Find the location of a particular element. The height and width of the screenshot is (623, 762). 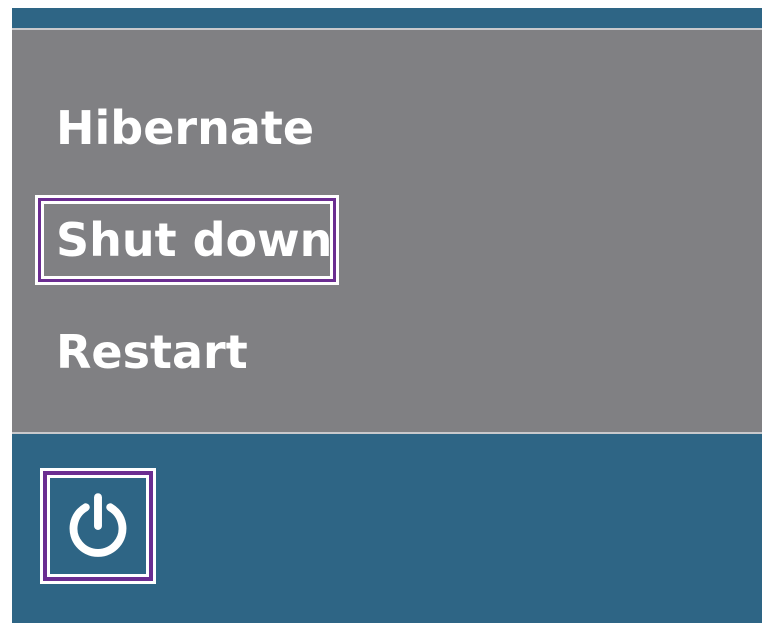

power-icon is located at coordinates (98, 525).